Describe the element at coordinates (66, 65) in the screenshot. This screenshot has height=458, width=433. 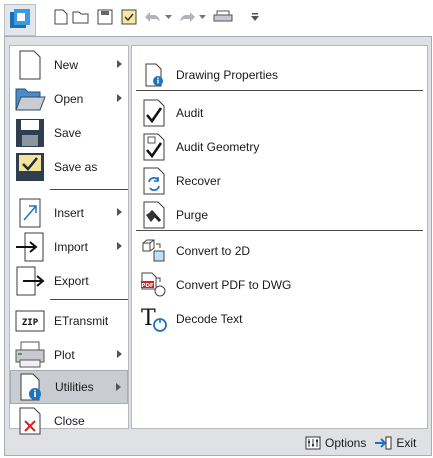
I see `menu-item-label: New` at that location.